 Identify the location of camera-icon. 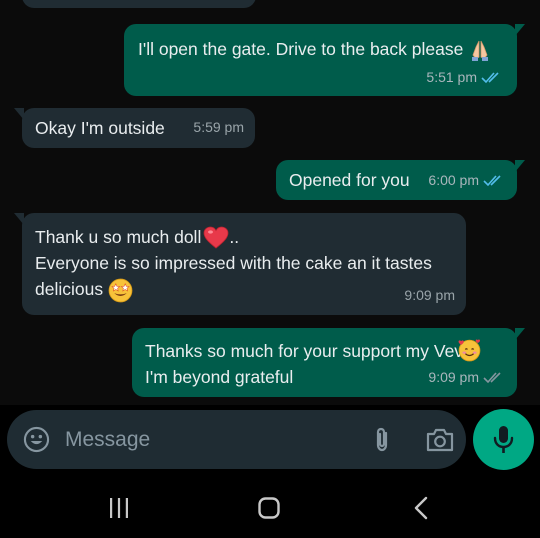
(440, 440).